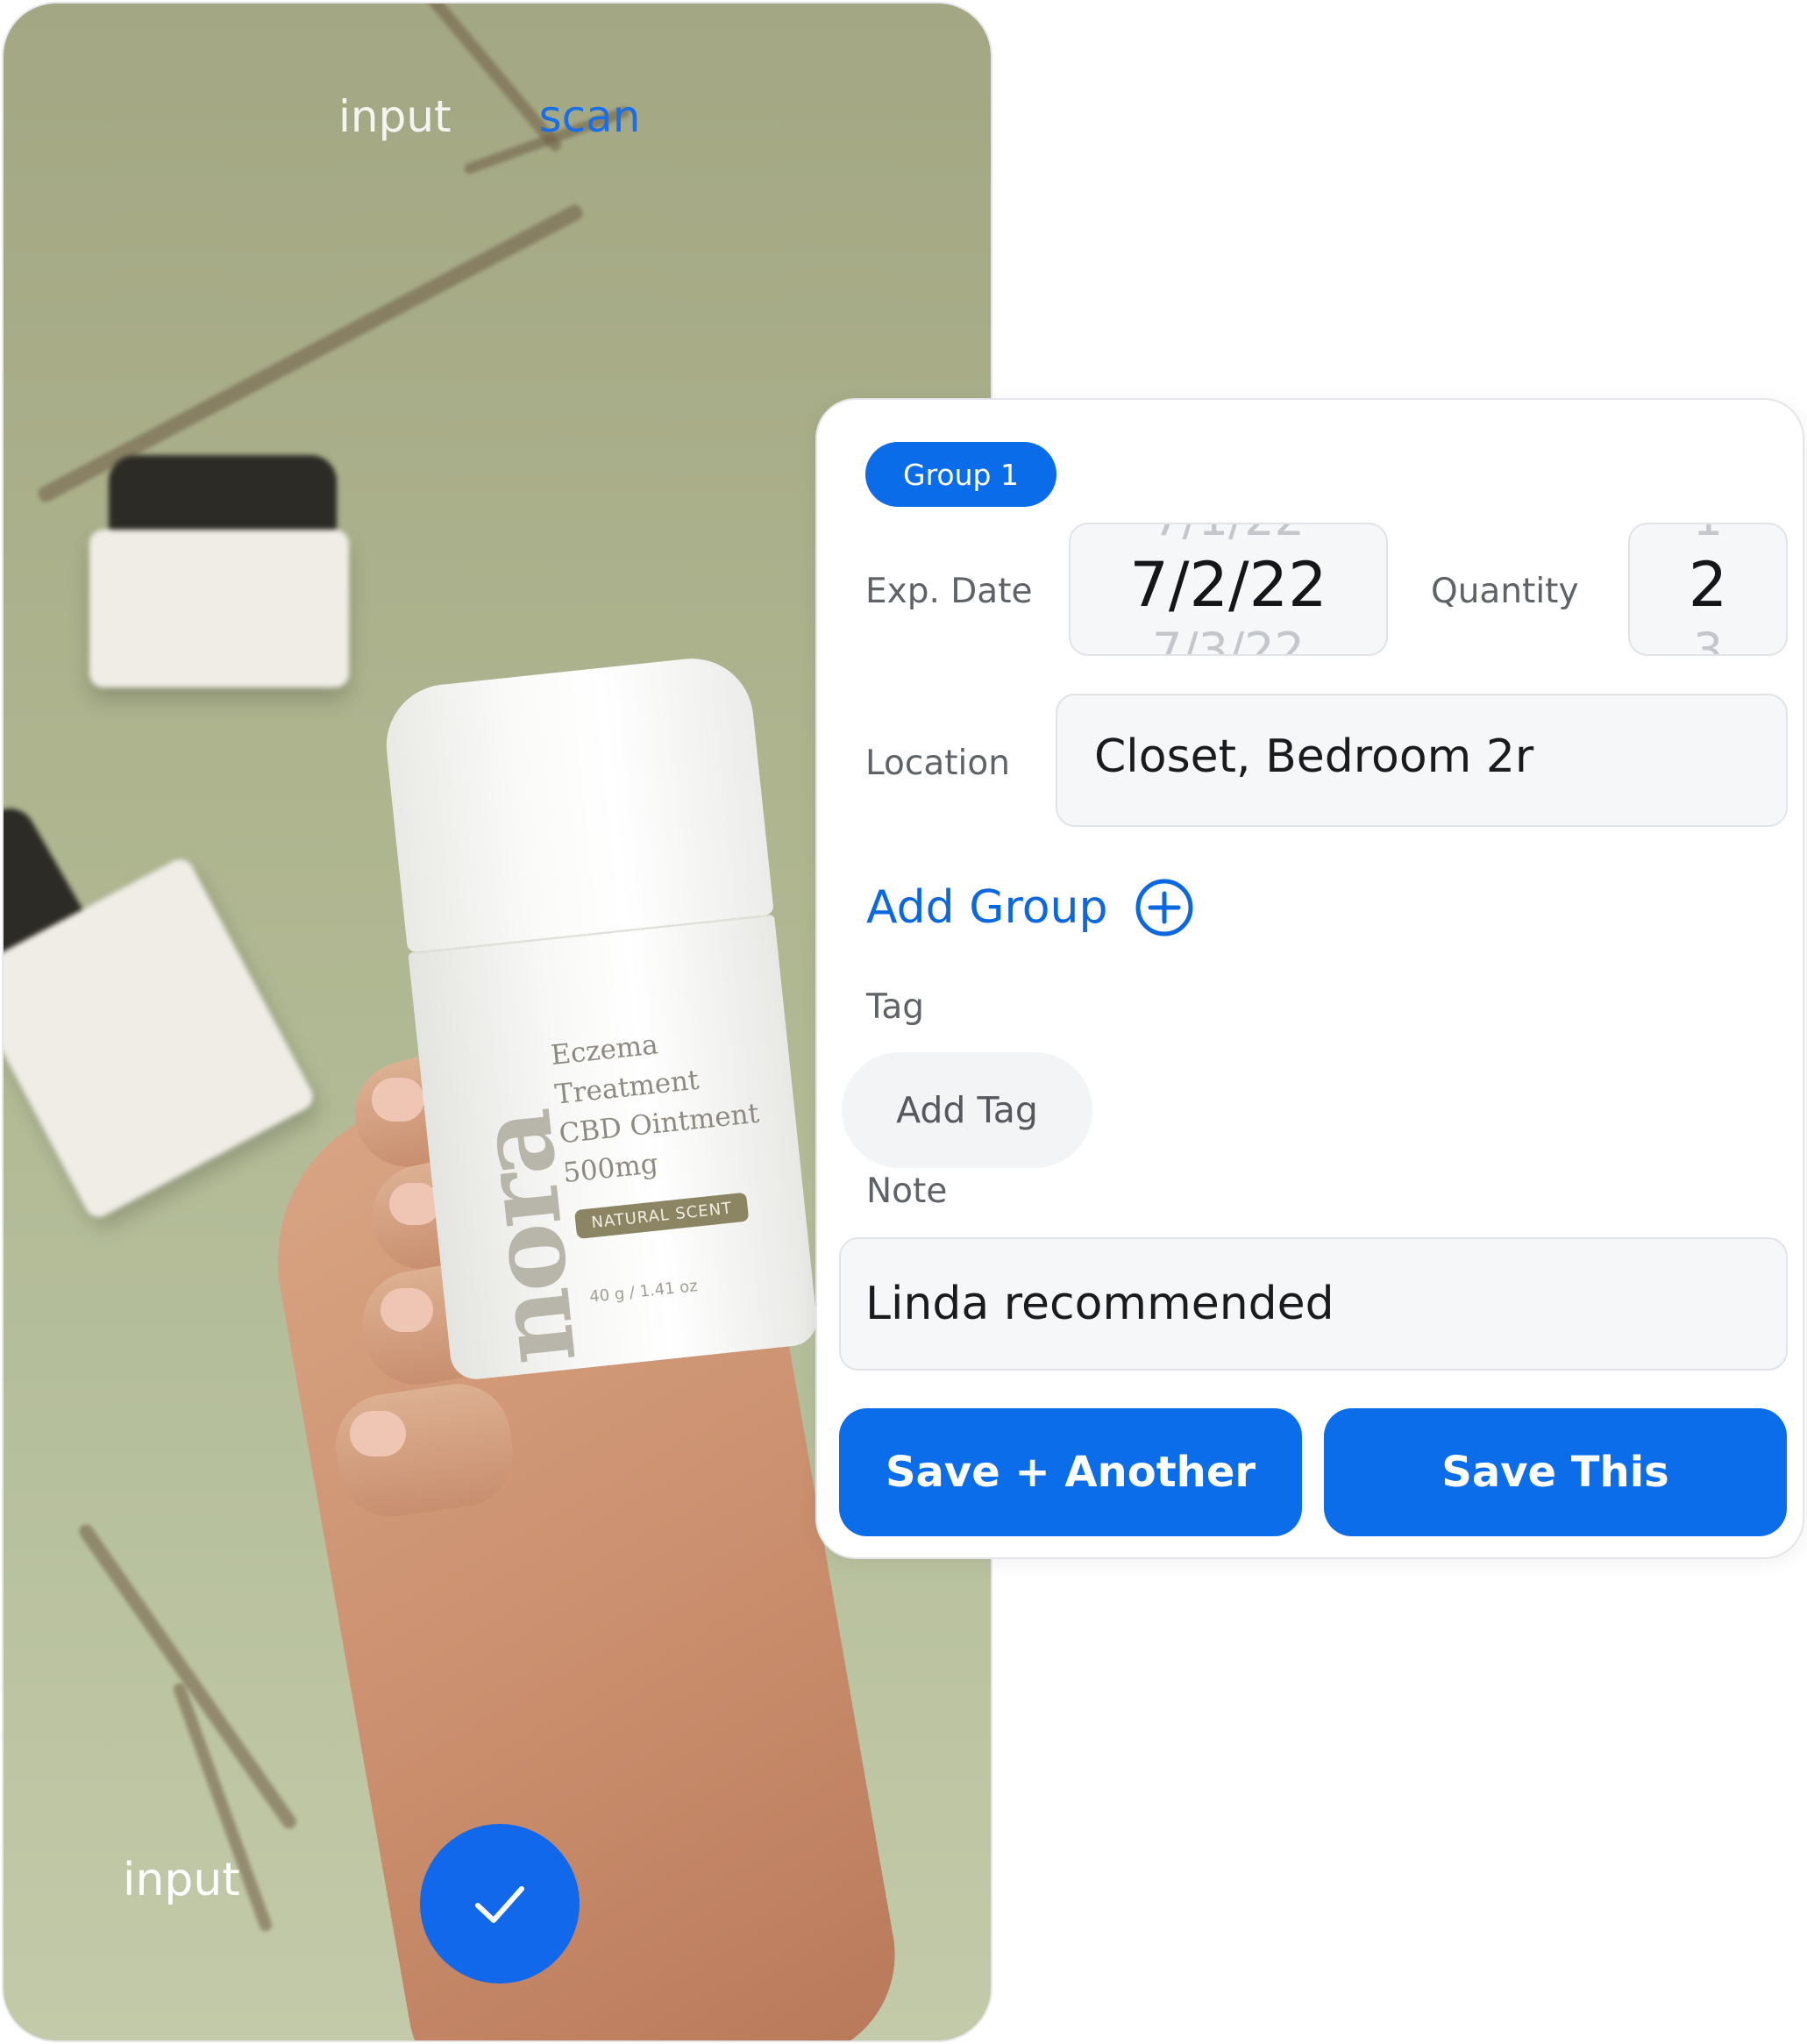 The image size is (1807, 2044). I want to click on quantity-next: 3, so click(1708, 639).